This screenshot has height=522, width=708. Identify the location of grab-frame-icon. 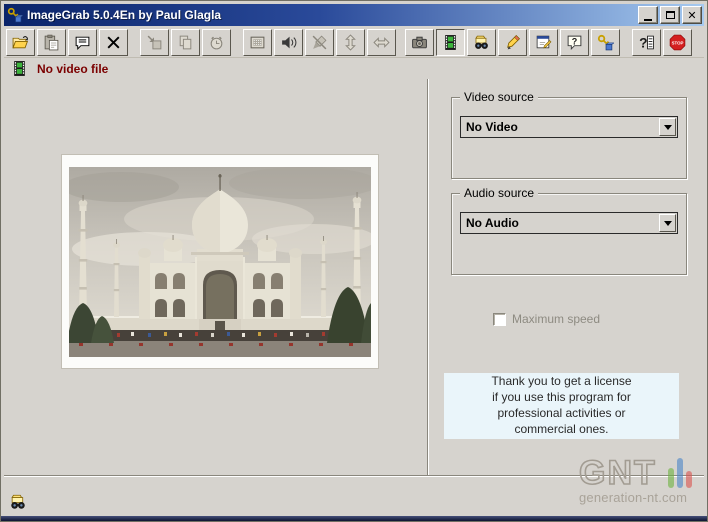
(154, 42).